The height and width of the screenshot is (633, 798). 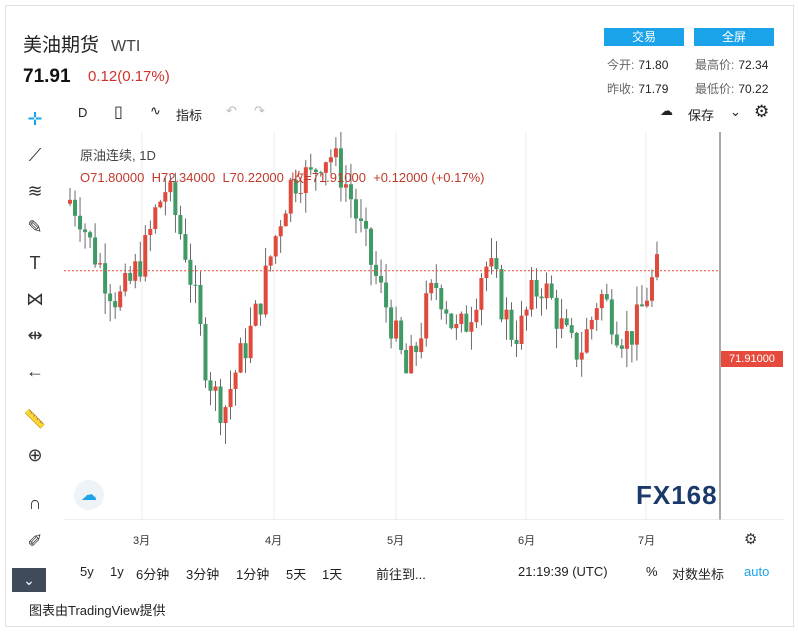 I want to click on range-1min: 1分钟, so click(x=252, y=573).